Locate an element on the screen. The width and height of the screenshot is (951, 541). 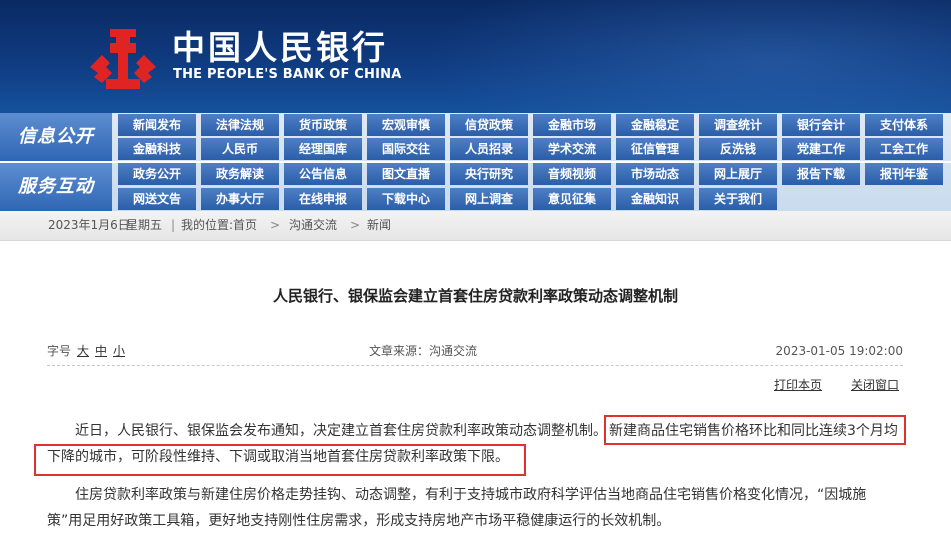
close-window-link: 关闭窗口 is located at coordinates (875, 384).